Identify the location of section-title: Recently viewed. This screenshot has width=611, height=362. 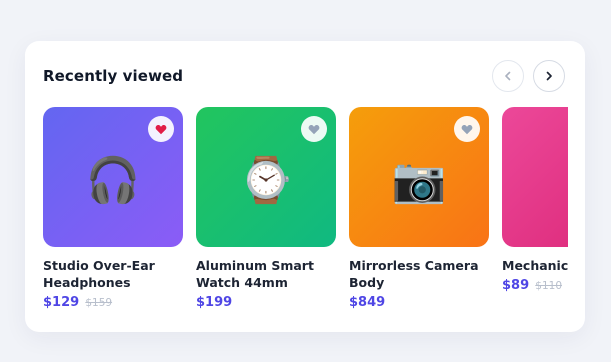
(113, 76).